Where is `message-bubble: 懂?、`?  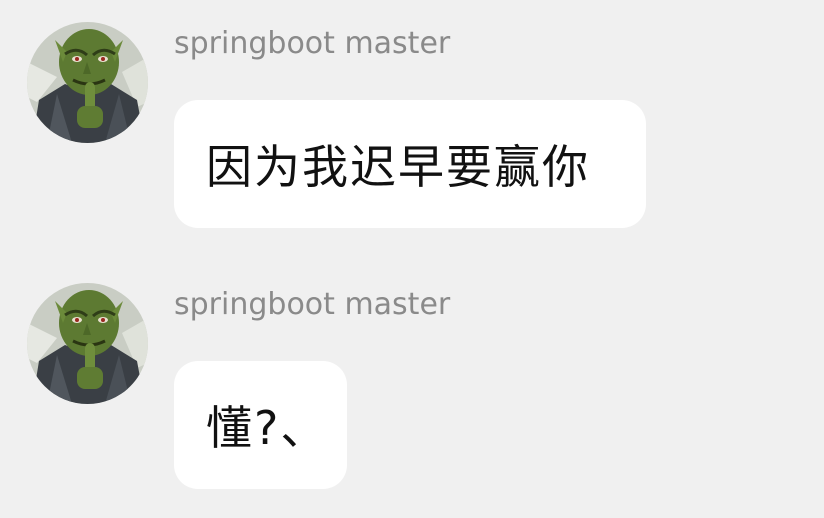
message-bubble: 懂?、 is located at coordinates (260, 425).